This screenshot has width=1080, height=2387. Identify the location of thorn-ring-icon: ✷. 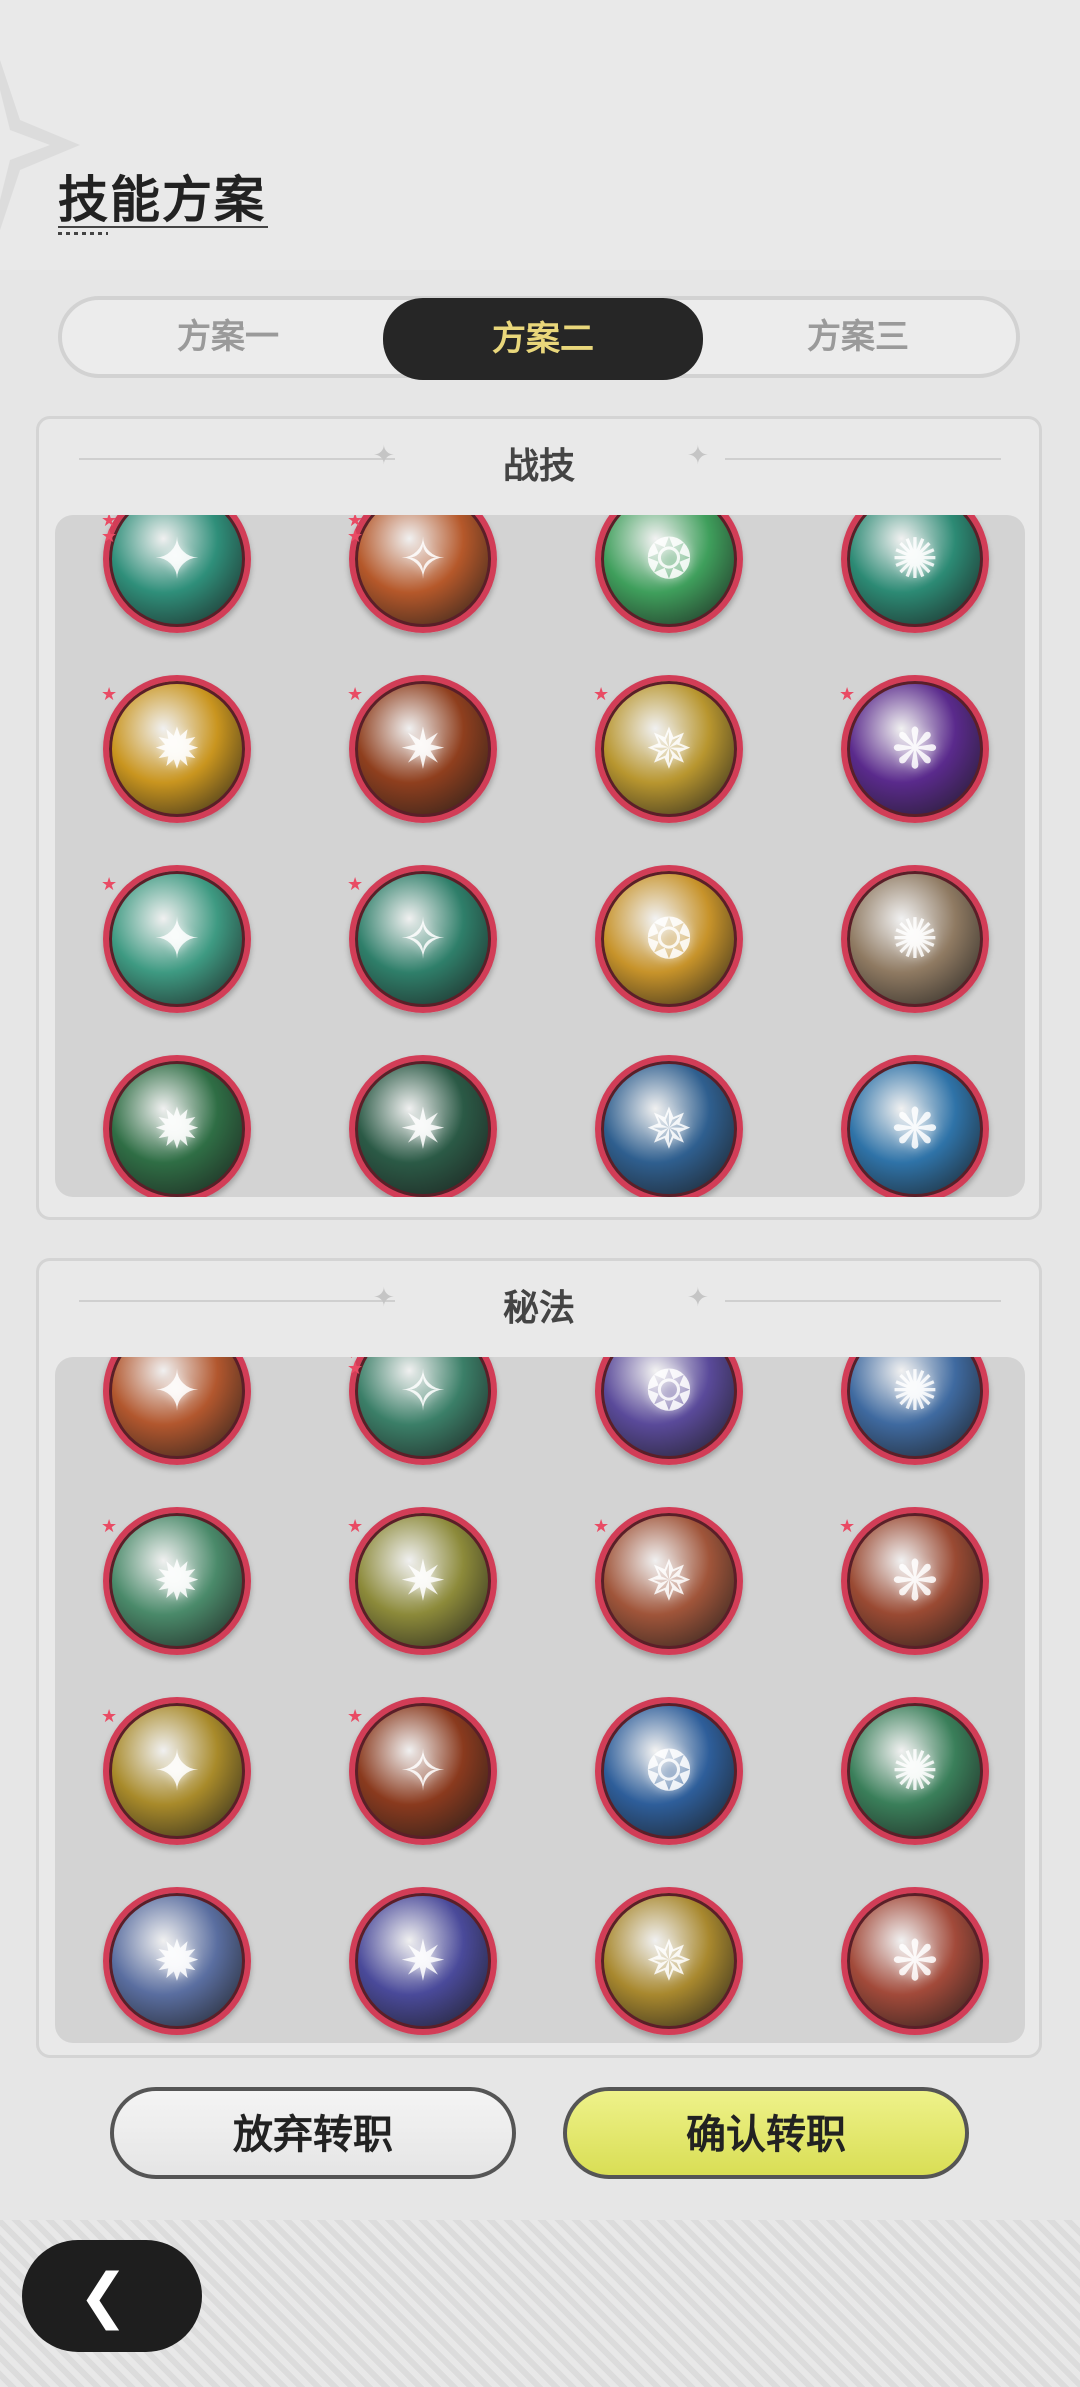
(423, 1129).